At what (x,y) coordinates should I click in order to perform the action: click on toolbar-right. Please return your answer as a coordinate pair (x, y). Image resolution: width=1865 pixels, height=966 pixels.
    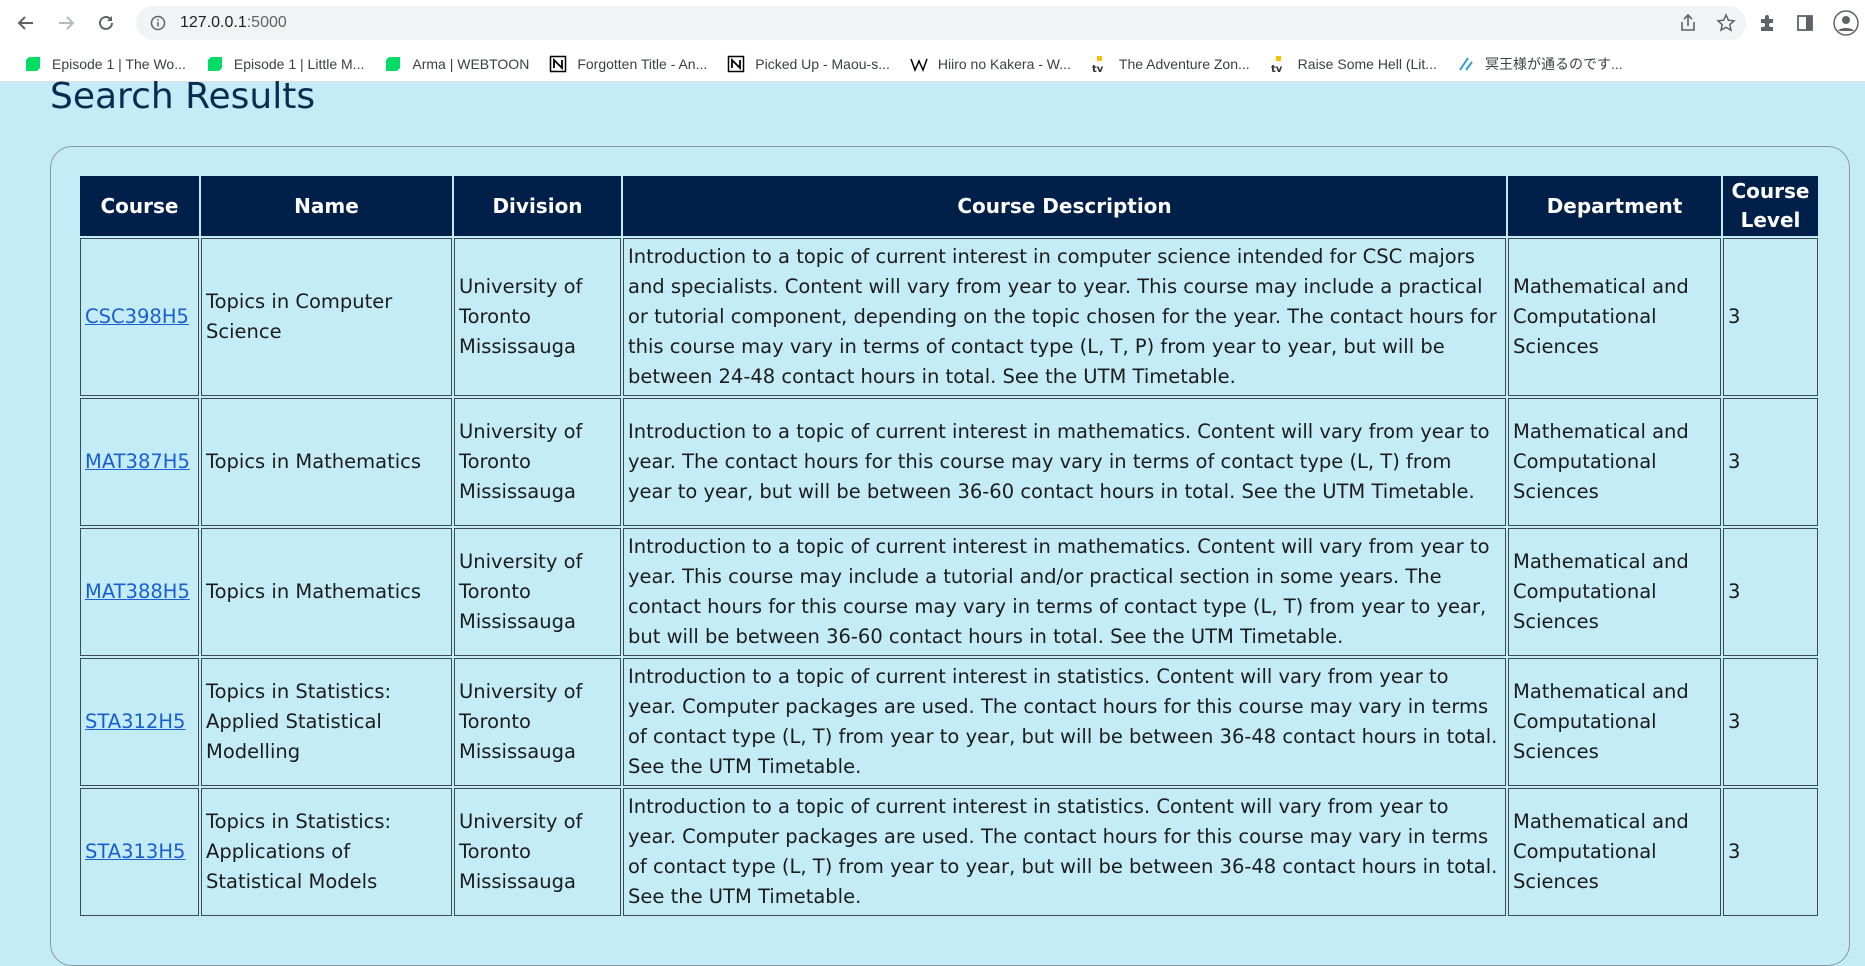
    Looking at the image, I should click on (1811, 23).